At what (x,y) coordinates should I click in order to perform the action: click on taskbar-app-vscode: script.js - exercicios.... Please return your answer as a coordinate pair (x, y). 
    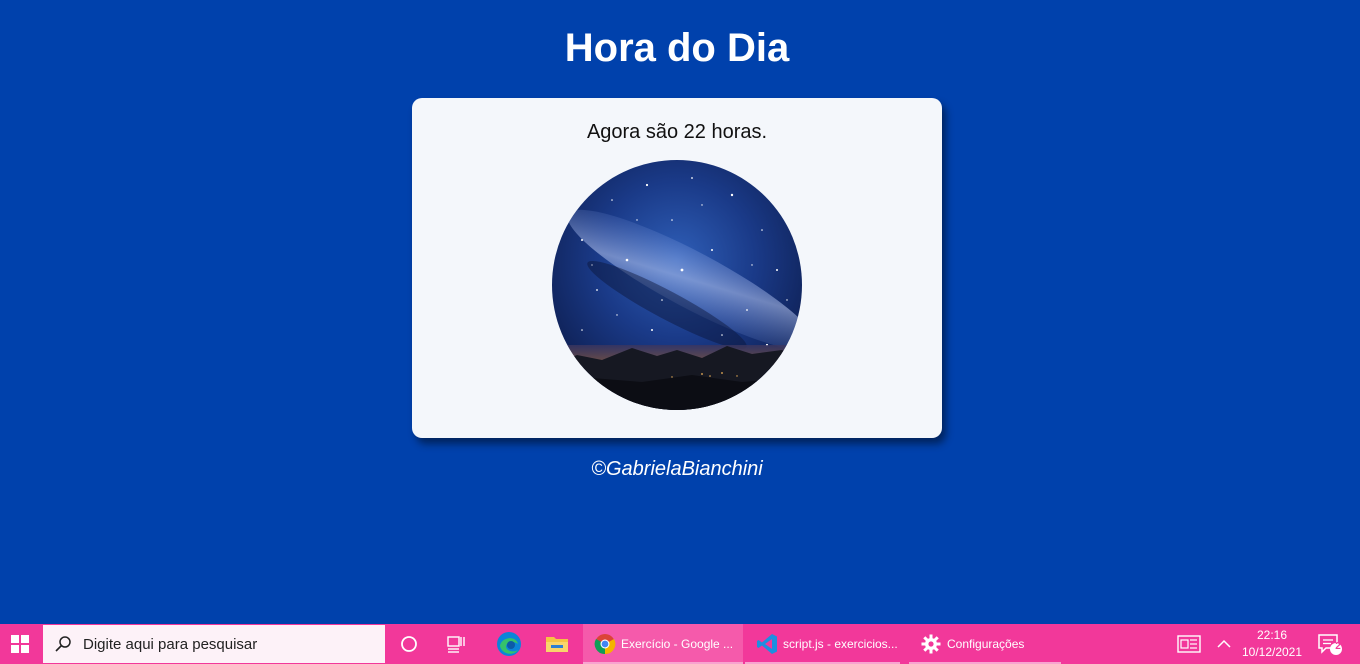
    Looking at the image, I should click on (822, 644).